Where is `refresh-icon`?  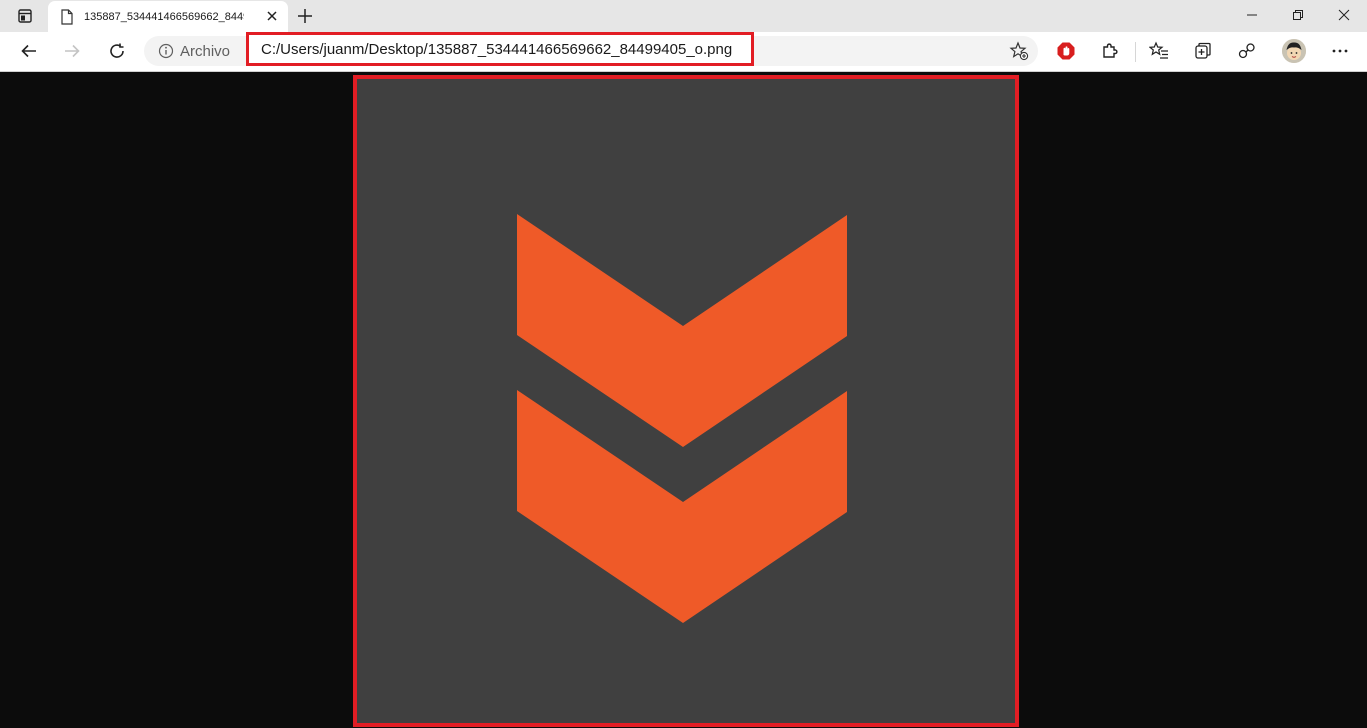
refresh-icon is located at coordinates (117, 50).